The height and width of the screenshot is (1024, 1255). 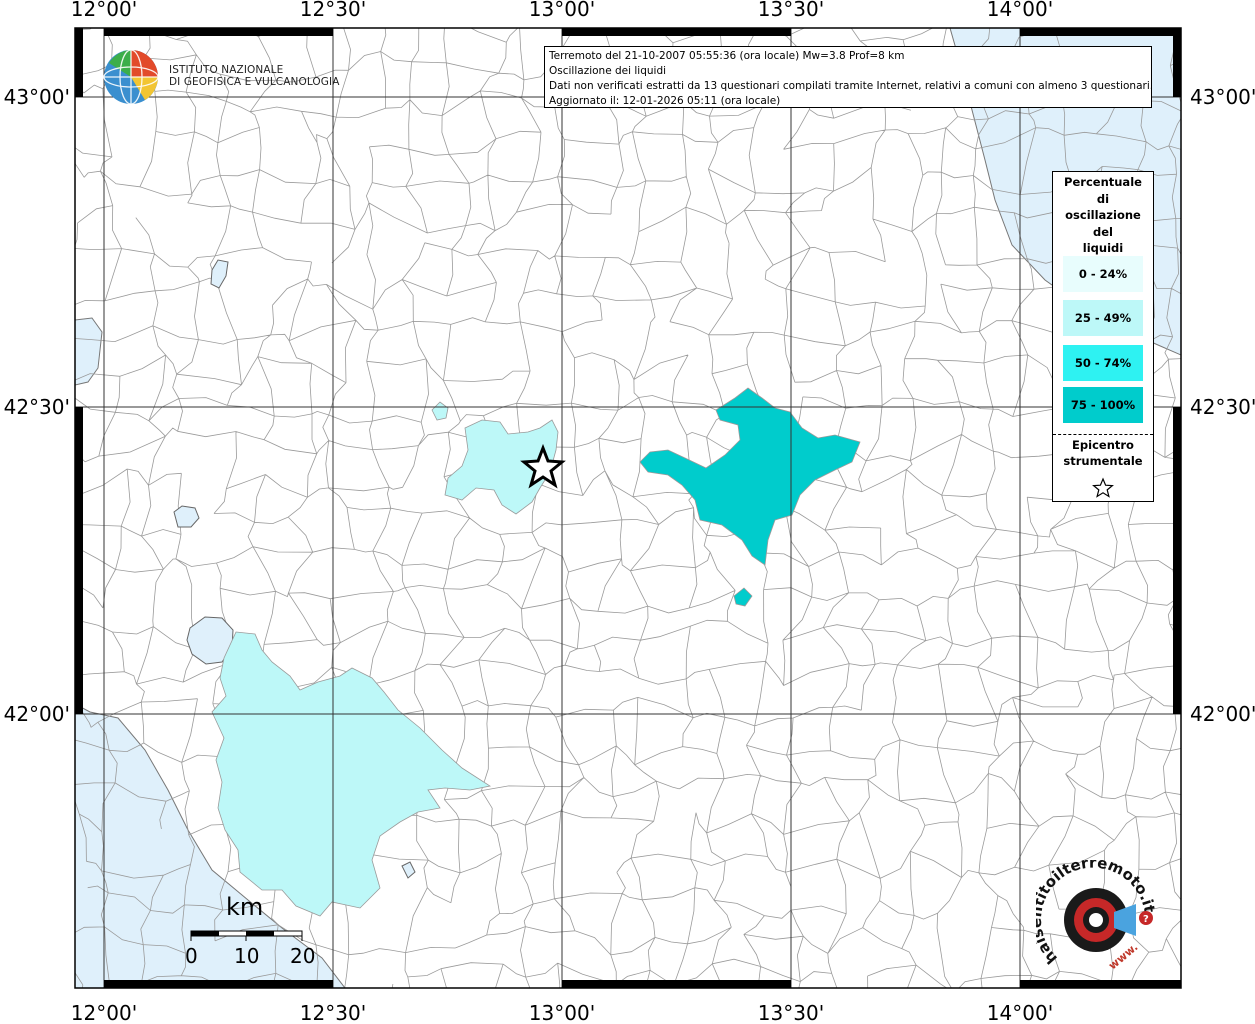 I want to click on legend-class-75-100: 75 - 100%, so click(x=1103, y=405).